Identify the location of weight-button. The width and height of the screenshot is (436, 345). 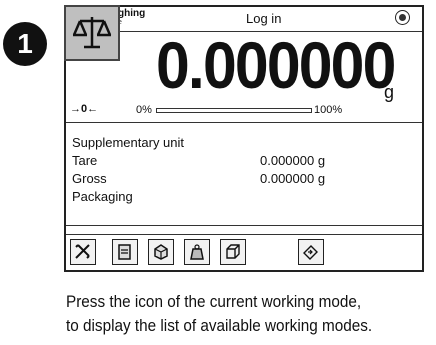
(197, 252).